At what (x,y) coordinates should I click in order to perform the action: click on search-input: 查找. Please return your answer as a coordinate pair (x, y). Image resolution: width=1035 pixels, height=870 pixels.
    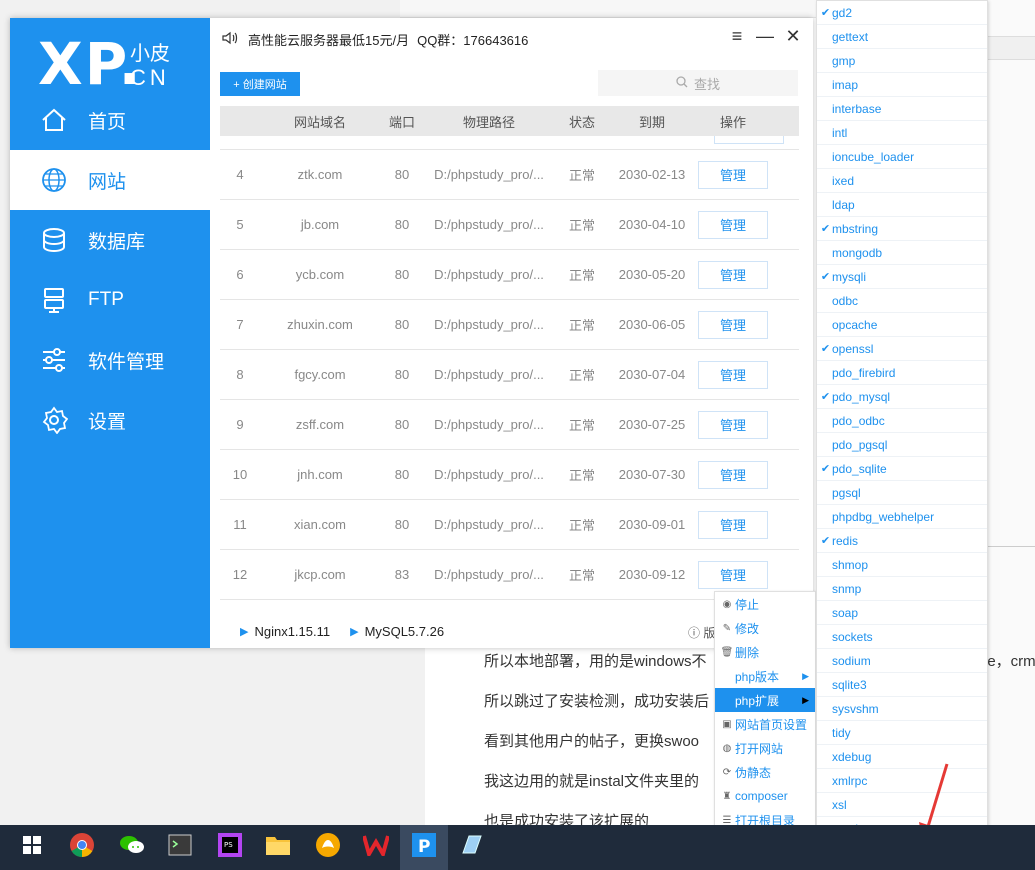
    Looking at the image, I should click on (698, 83).